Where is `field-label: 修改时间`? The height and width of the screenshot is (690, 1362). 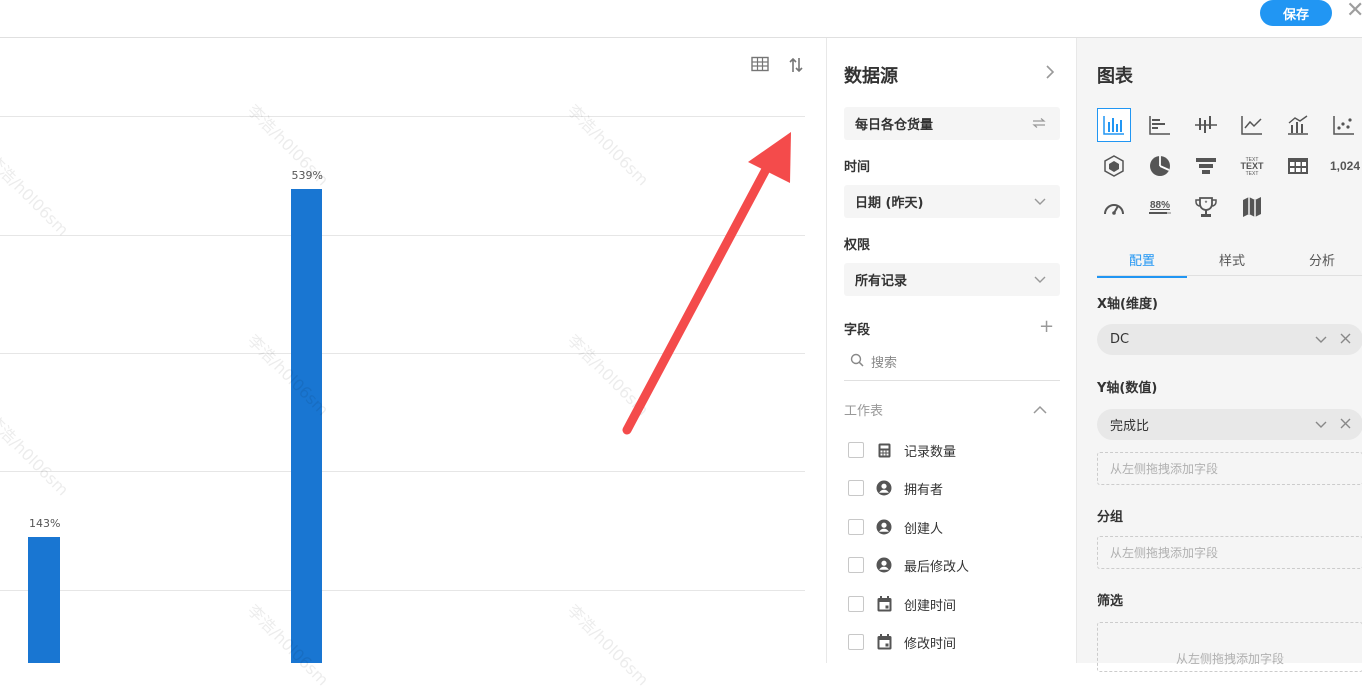 field-label: 修改时间 is located at coordinates (930, 644).